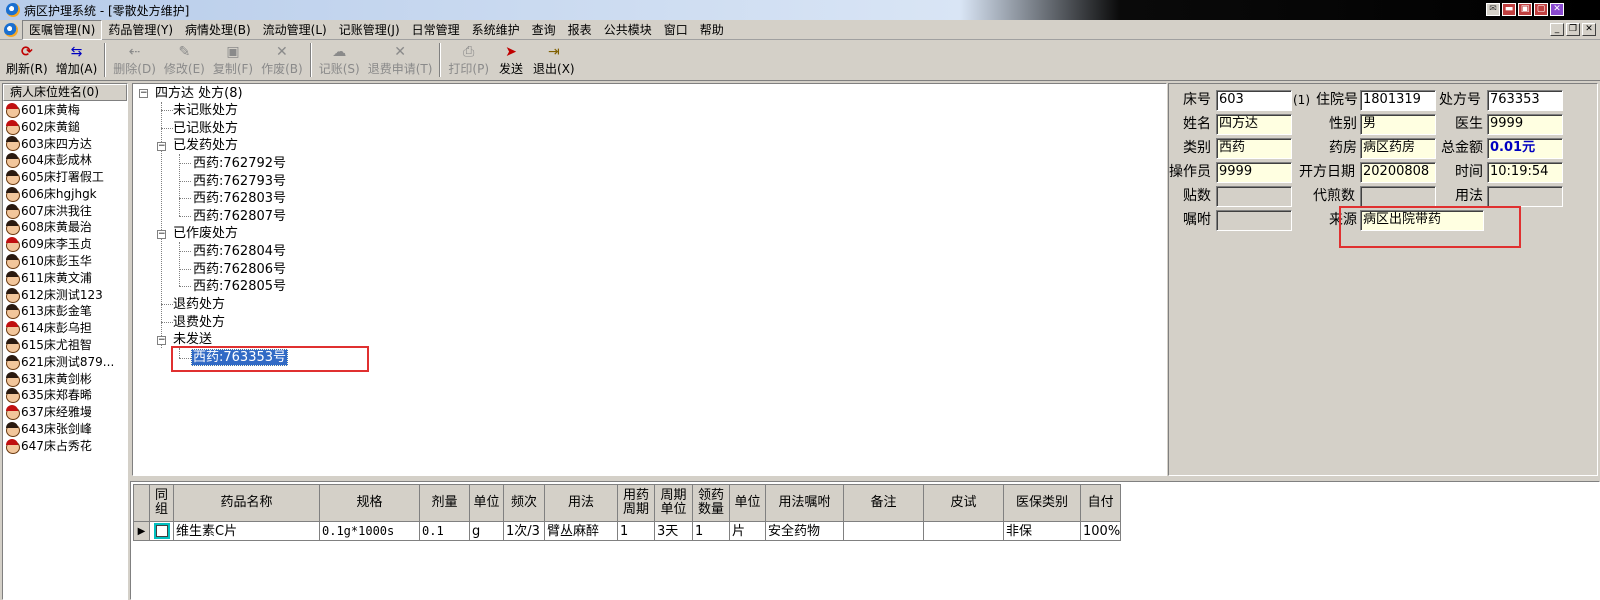 Image resolution: width=1600 pixels, height=600 pixels. I want to click on col-header: 周期单位, so click(673, 503).